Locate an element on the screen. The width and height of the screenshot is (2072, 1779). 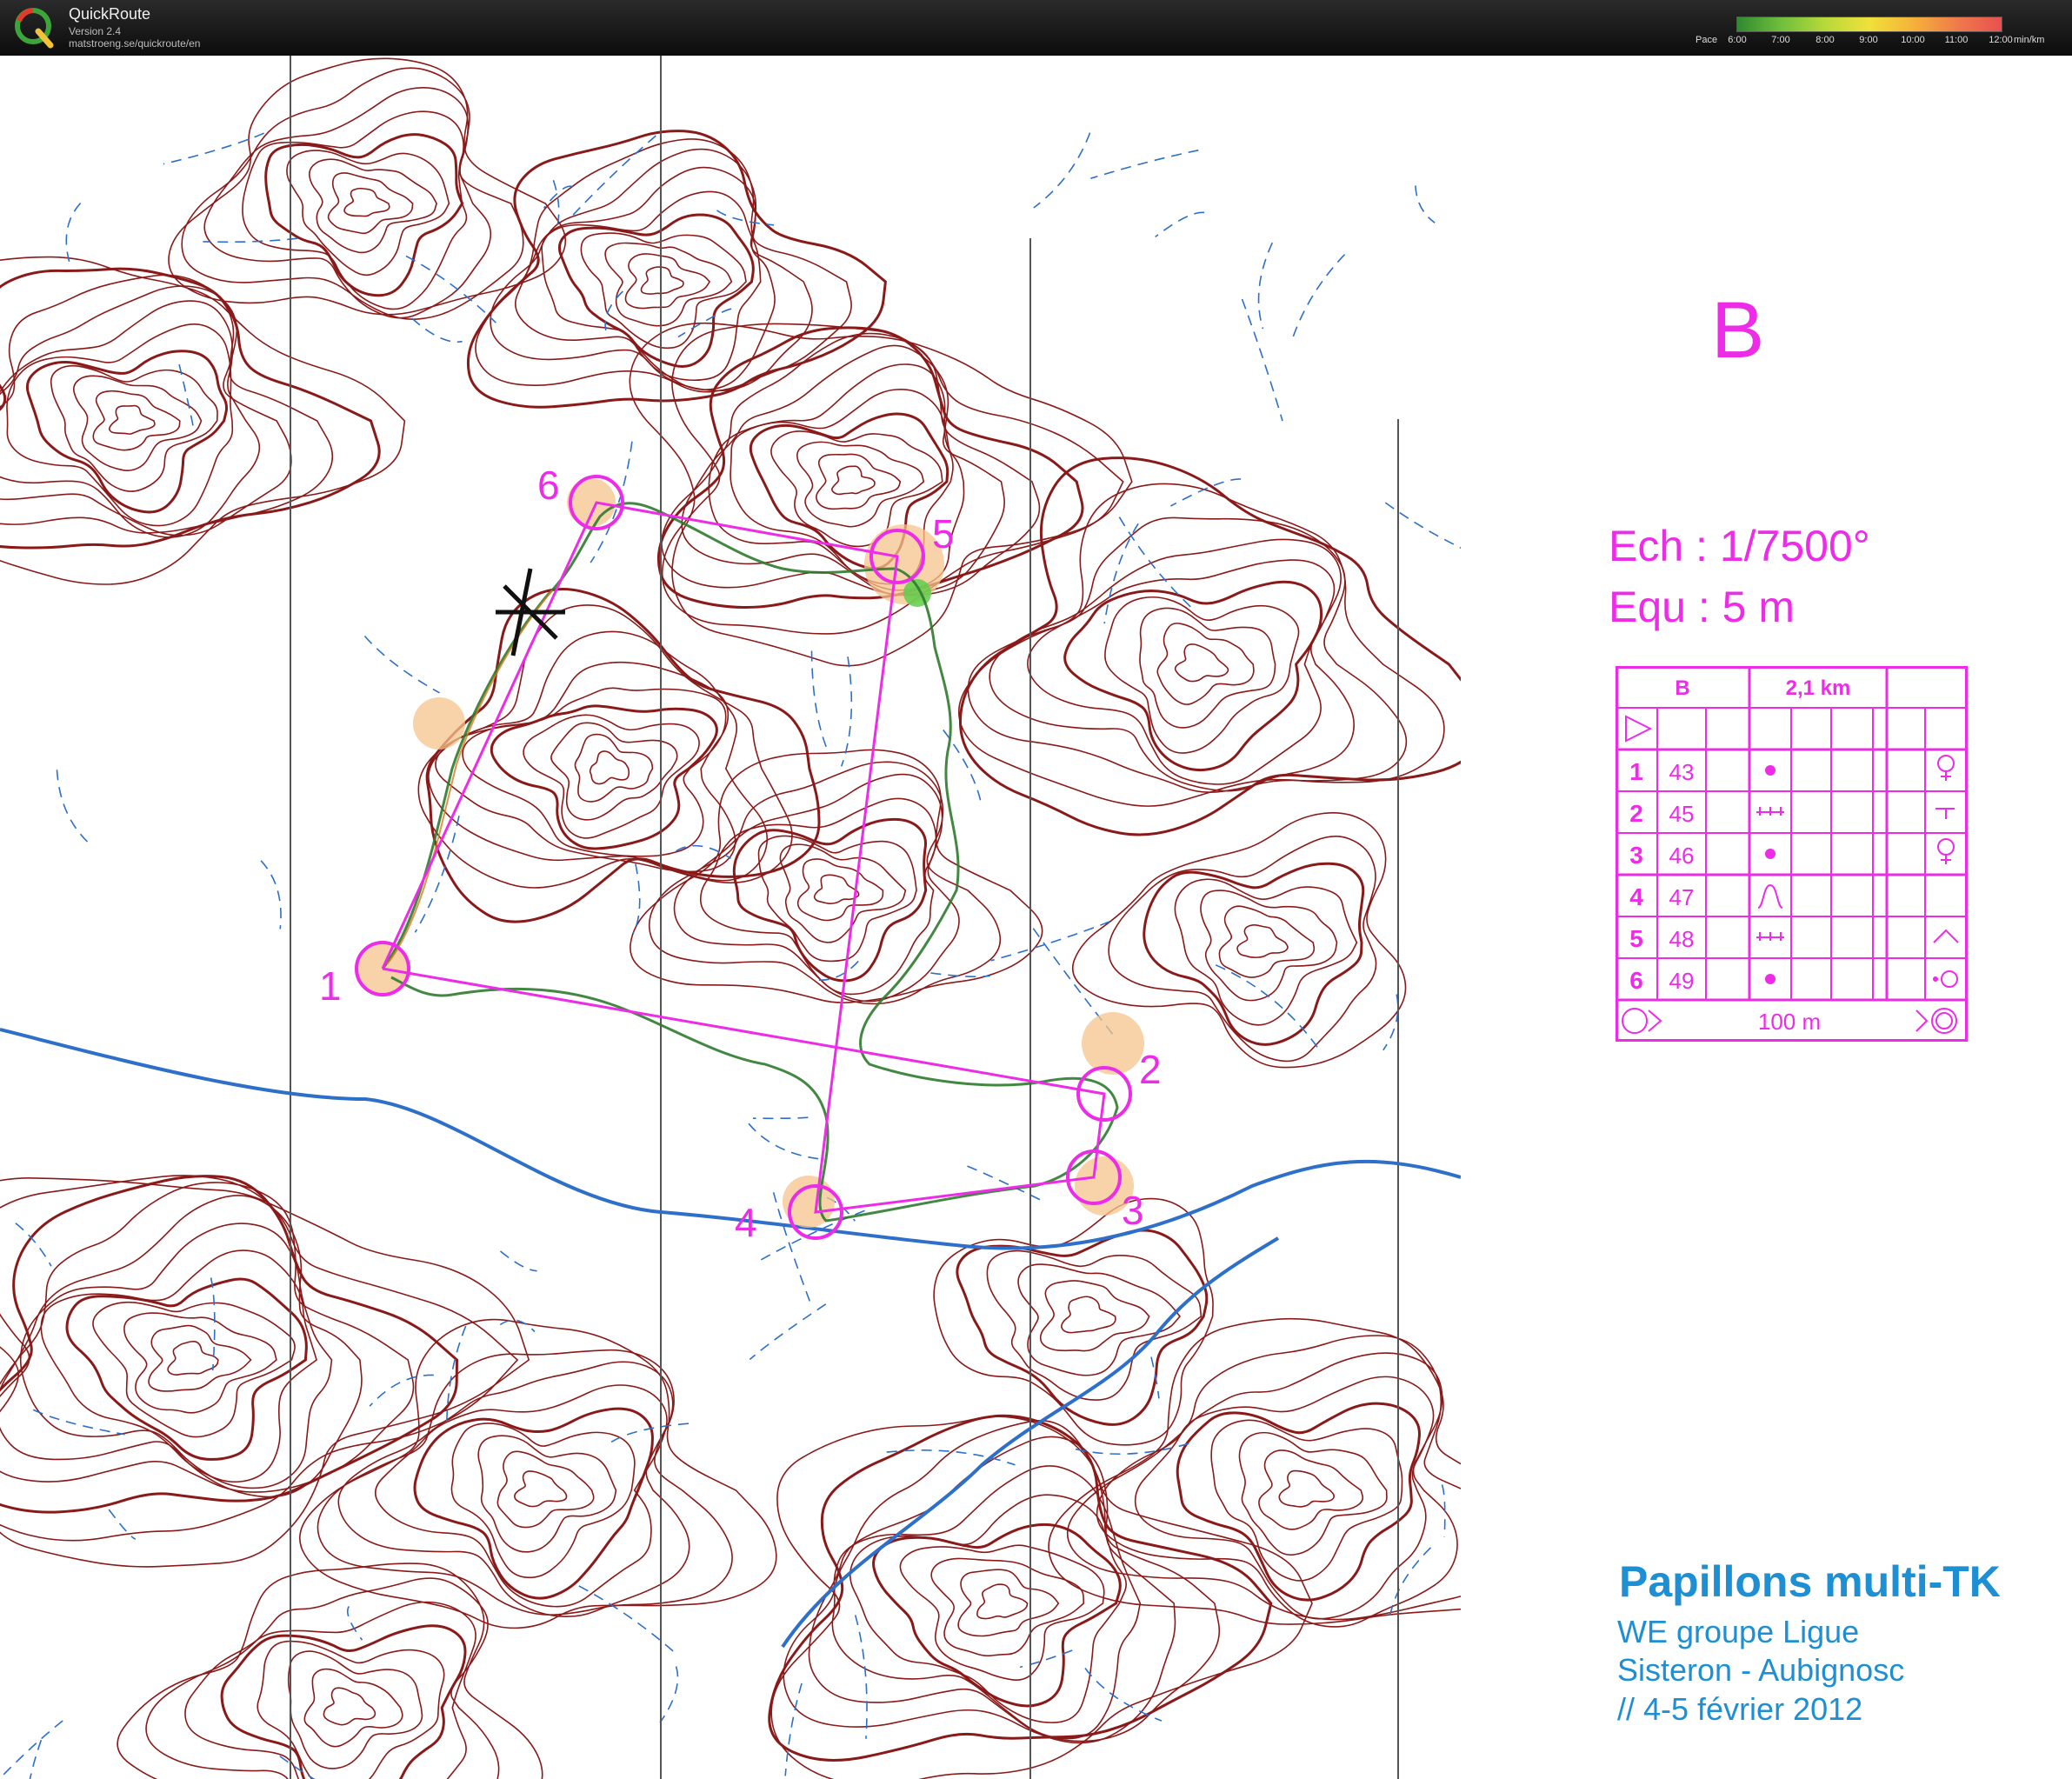
control-number: 4 is located at coordinates (746, 1222).